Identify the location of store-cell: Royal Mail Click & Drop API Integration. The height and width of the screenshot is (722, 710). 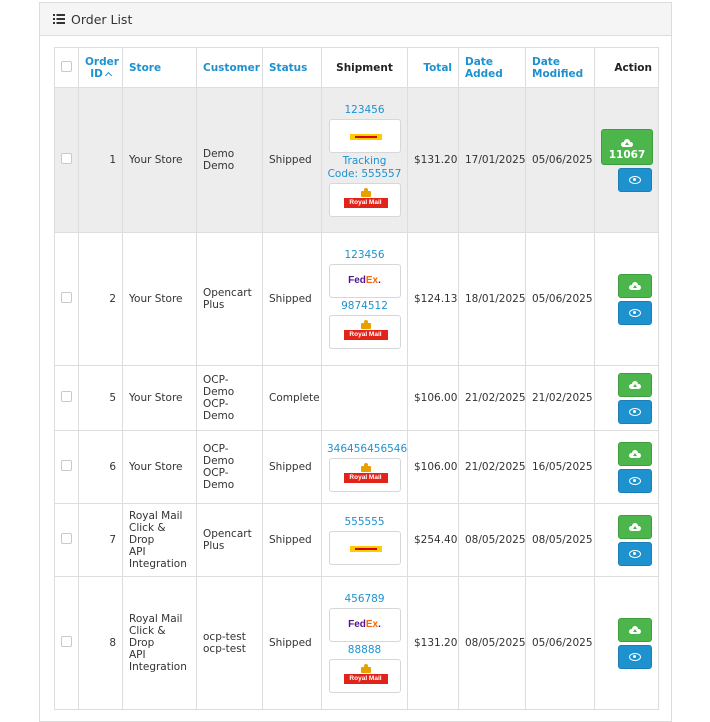
(159, 540).